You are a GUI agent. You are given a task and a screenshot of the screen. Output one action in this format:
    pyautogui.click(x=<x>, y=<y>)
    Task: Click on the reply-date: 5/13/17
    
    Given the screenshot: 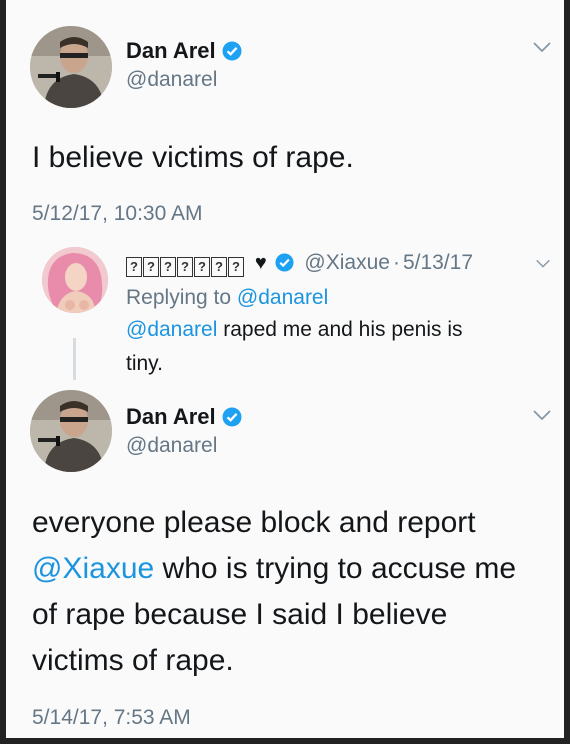 What is the action you would take?
    pyautogui.click(x=438, y=262)
    